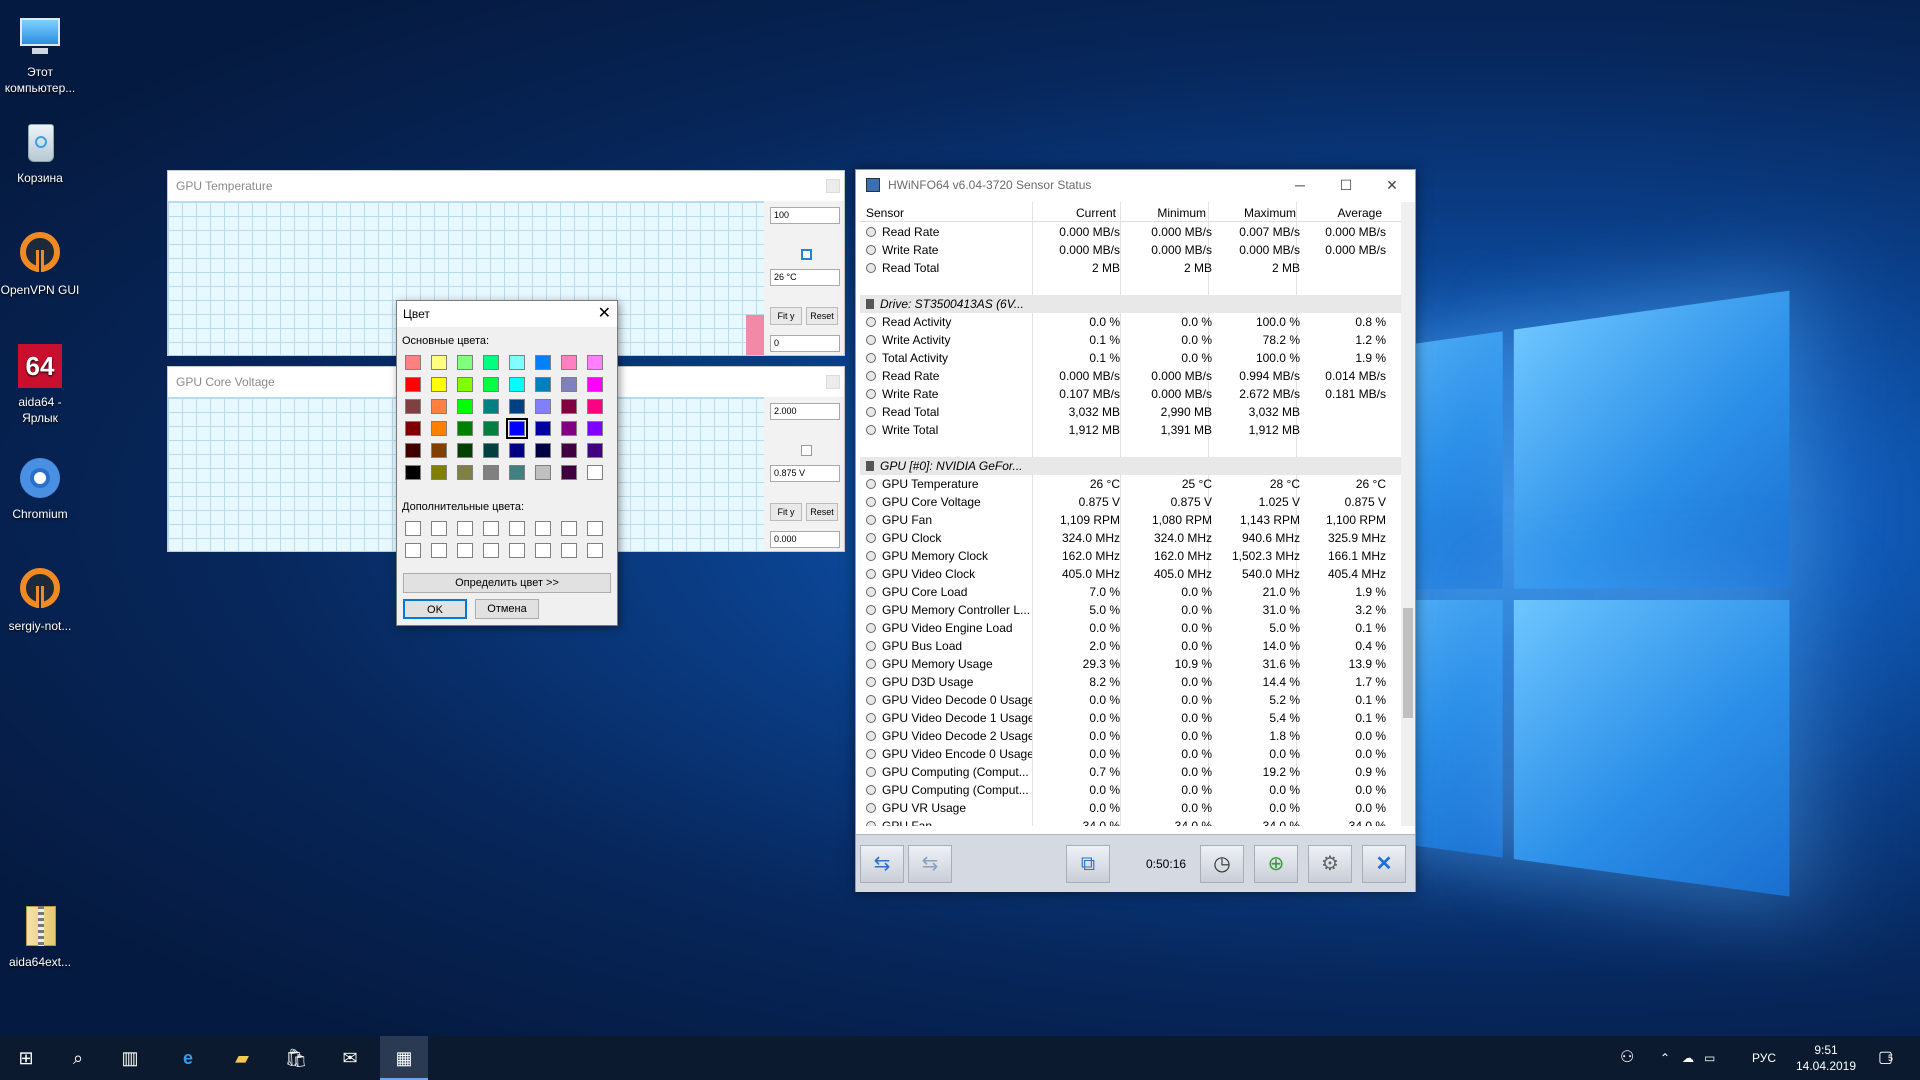 The width and height of the screenshot is (1920, 1080). I want to click on ok-button: OK, so click(435, 609).